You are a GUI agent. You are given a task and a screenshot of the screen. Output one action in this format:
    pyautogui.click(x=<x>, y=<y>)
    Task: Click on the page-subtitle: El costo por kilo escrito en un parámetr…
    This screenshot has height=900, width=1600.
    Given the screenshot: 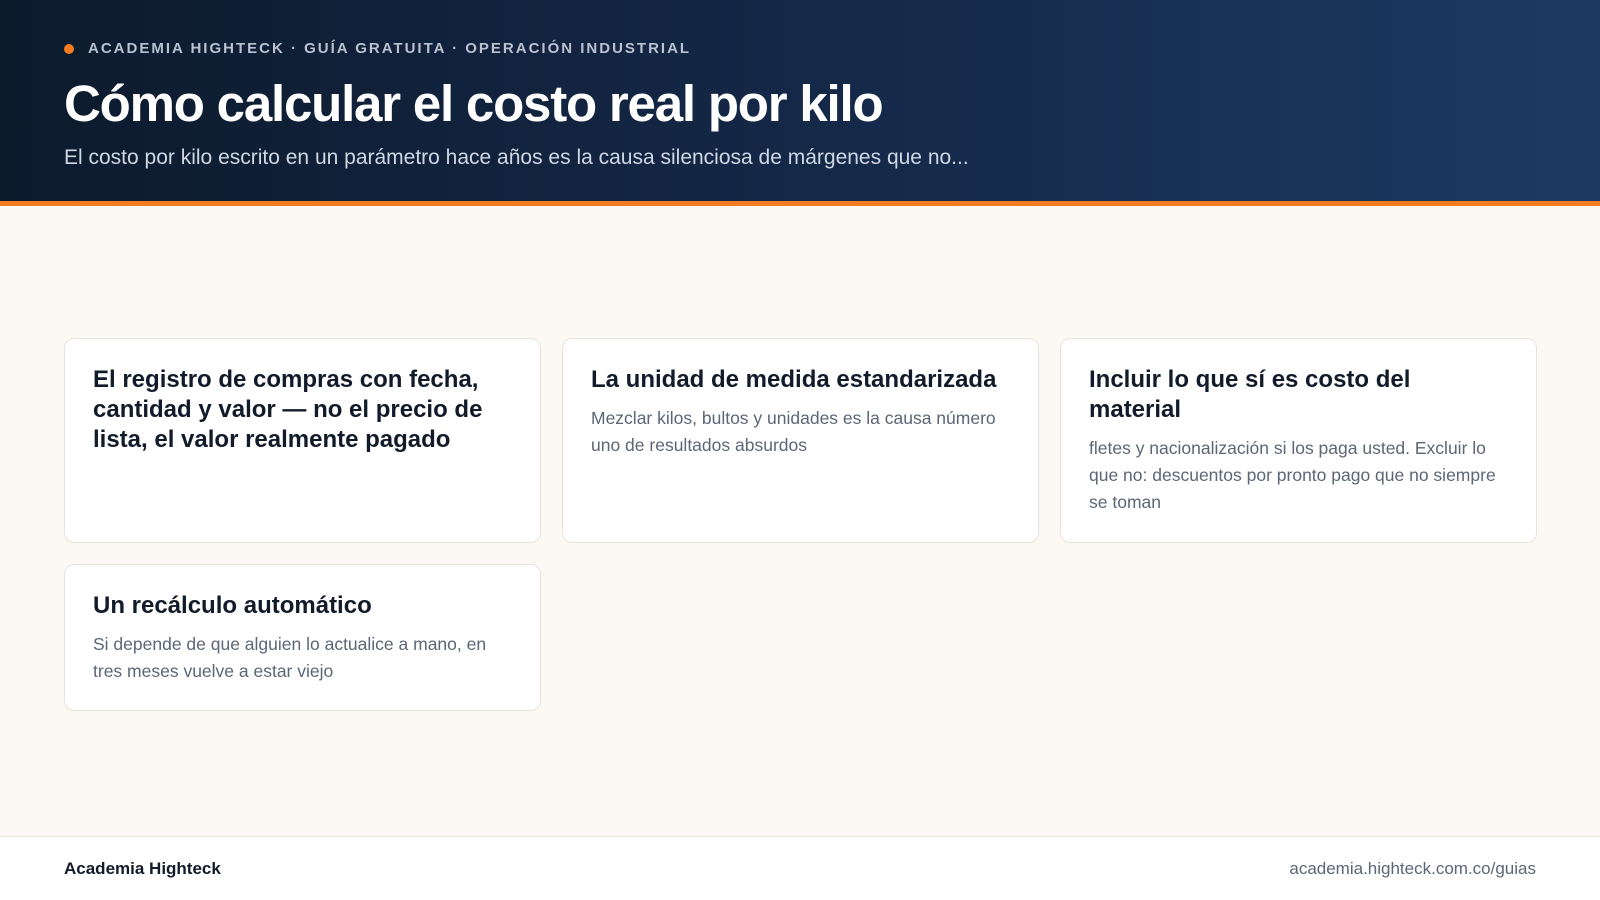 What is the action you would take?
    pyautogui.click(x=516, y=157)
    